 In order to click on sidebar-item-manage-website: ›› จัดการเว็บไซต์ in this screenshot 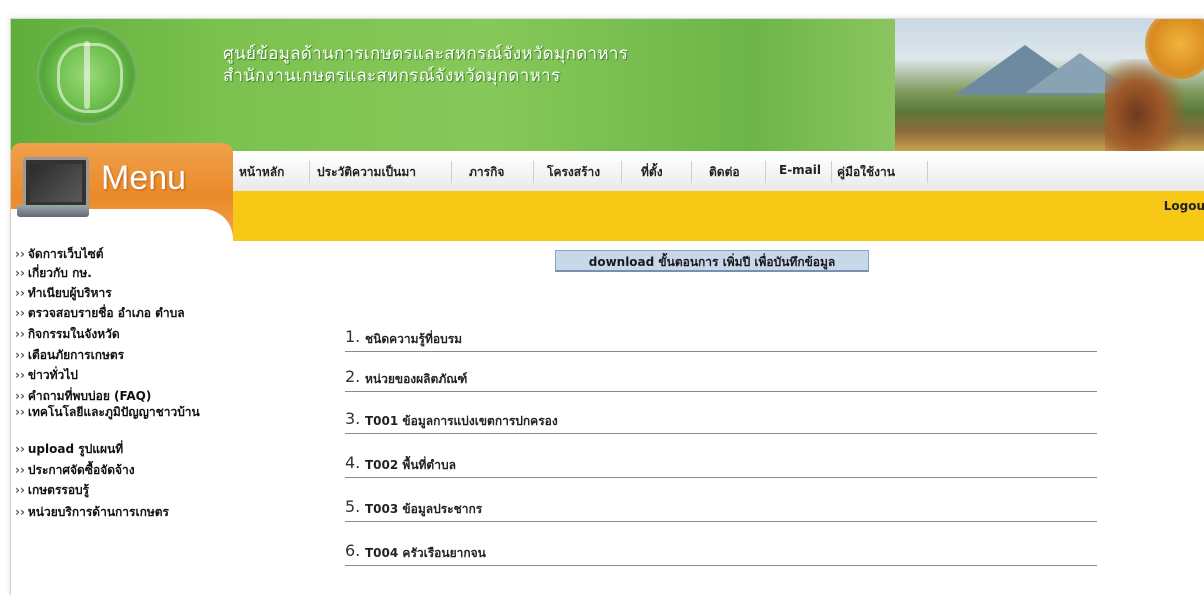, I will do `click(59, 254)`.